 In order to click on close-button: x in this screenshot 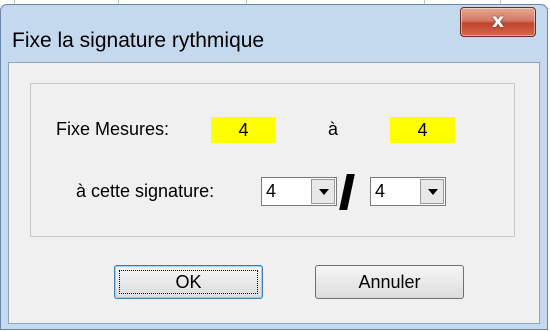, I will do `click(498, 22)`.